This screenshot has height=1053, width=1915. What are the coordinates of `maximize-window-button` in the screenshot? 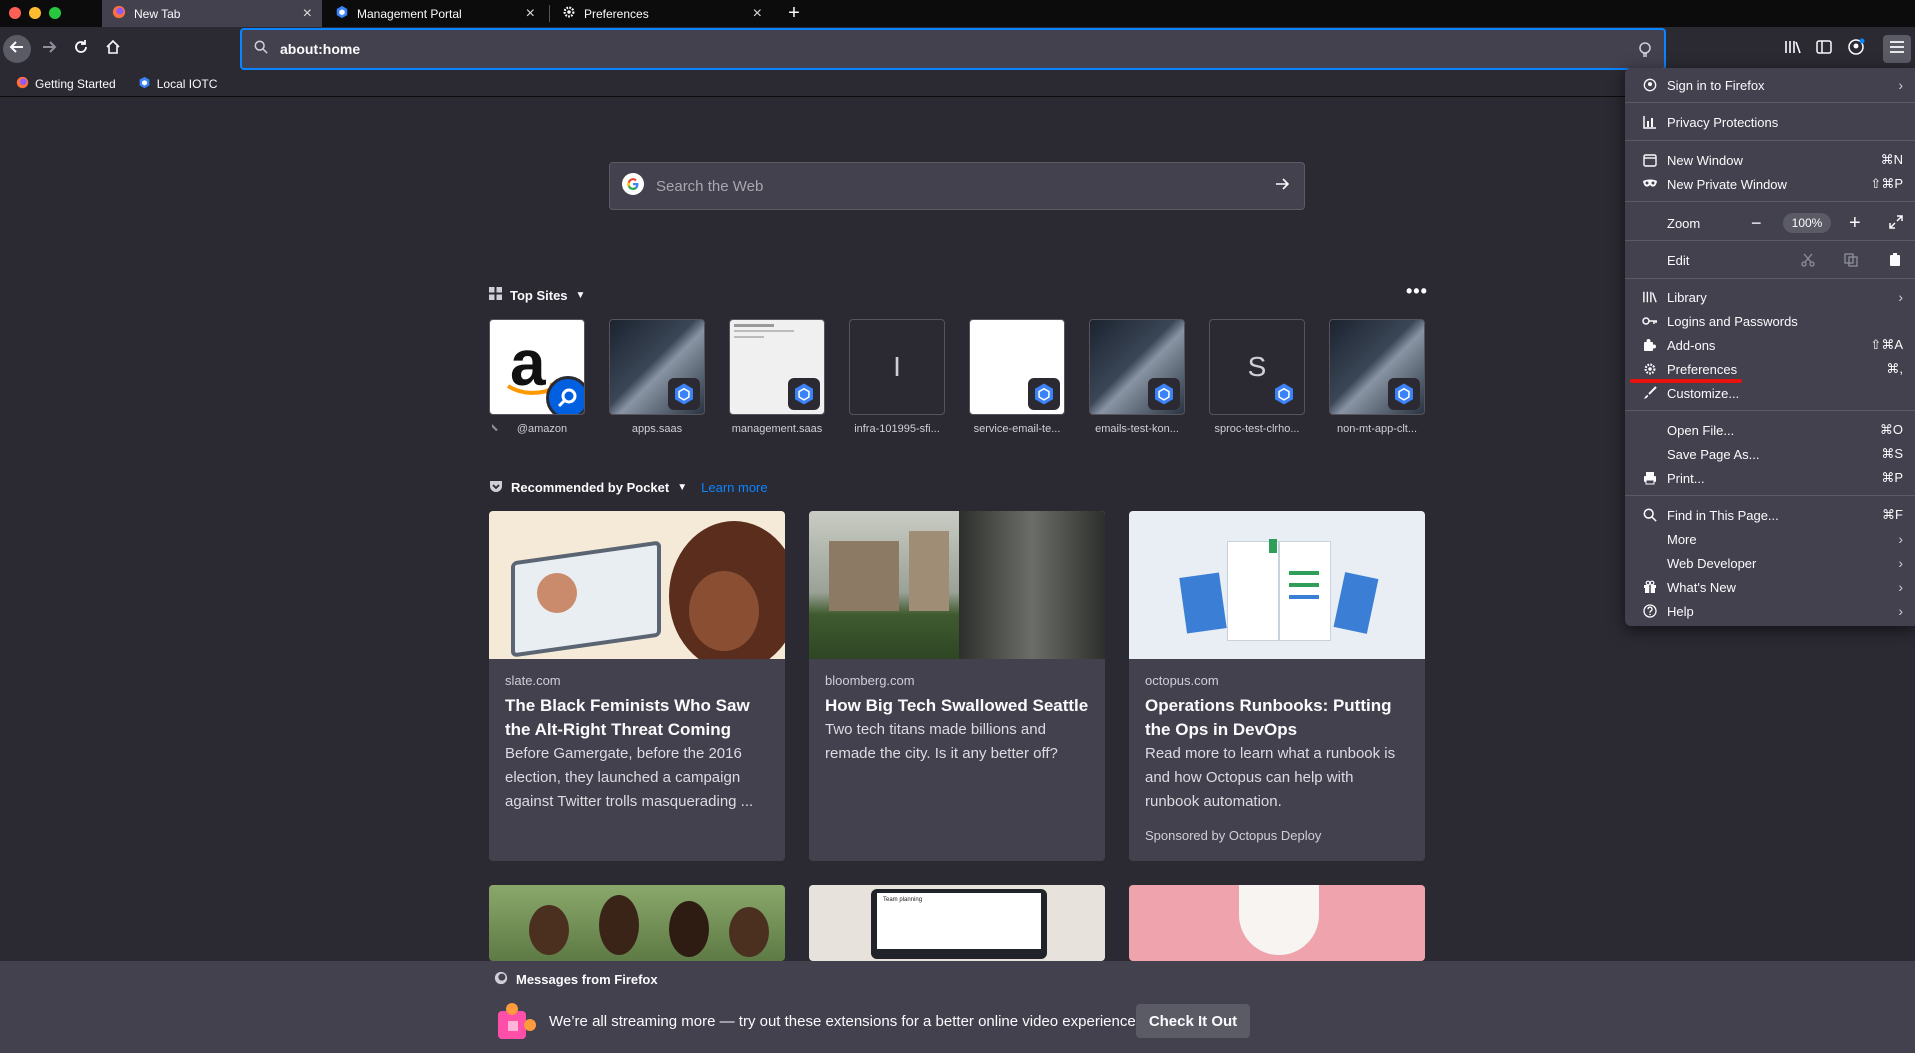 It's located at (55, 13).